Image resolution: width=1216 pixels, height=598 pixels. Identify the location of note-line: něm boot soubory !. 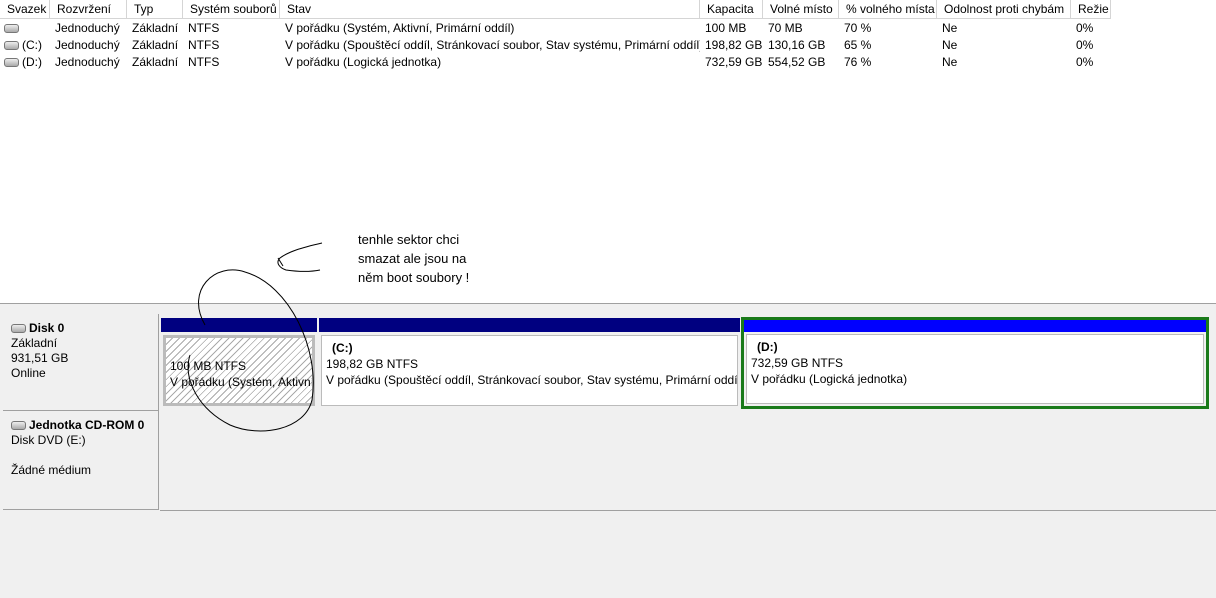
(414, 277).